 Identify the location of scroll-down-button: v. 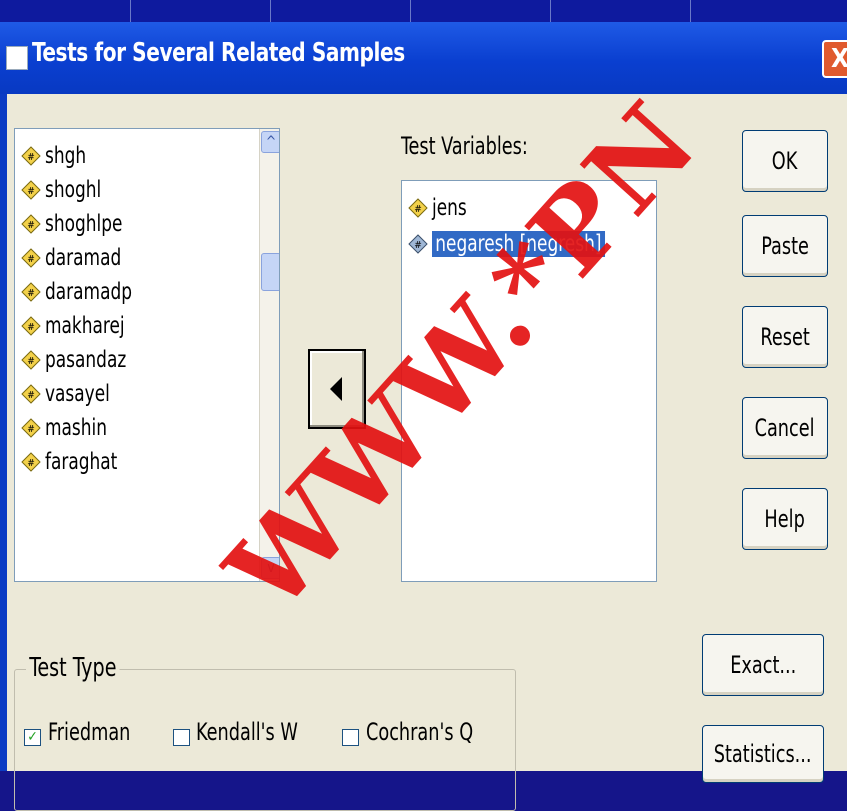
(270, 568).